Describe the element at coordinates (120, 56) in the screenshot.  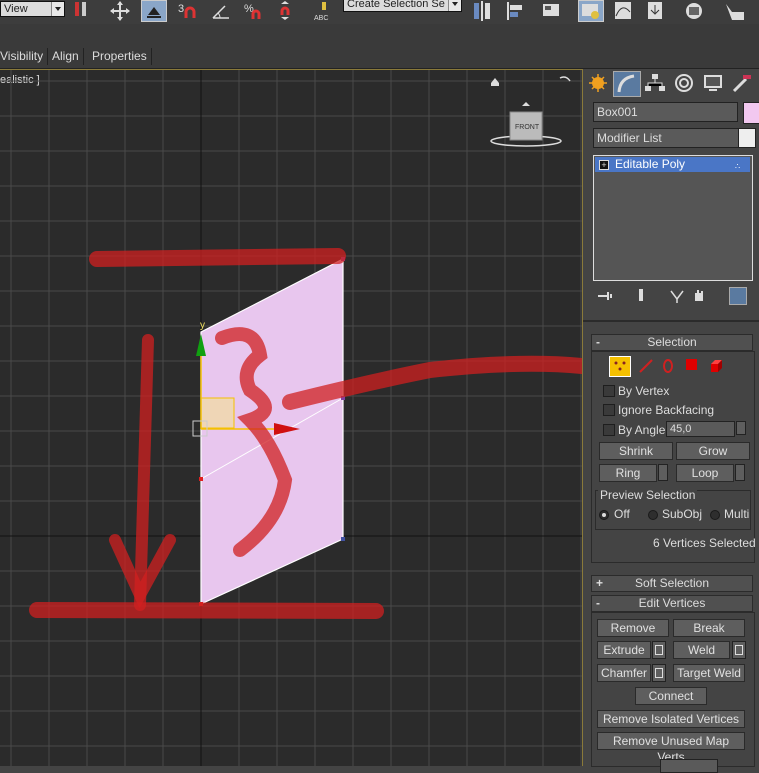
I see `tab-properties: Properties` at that location.